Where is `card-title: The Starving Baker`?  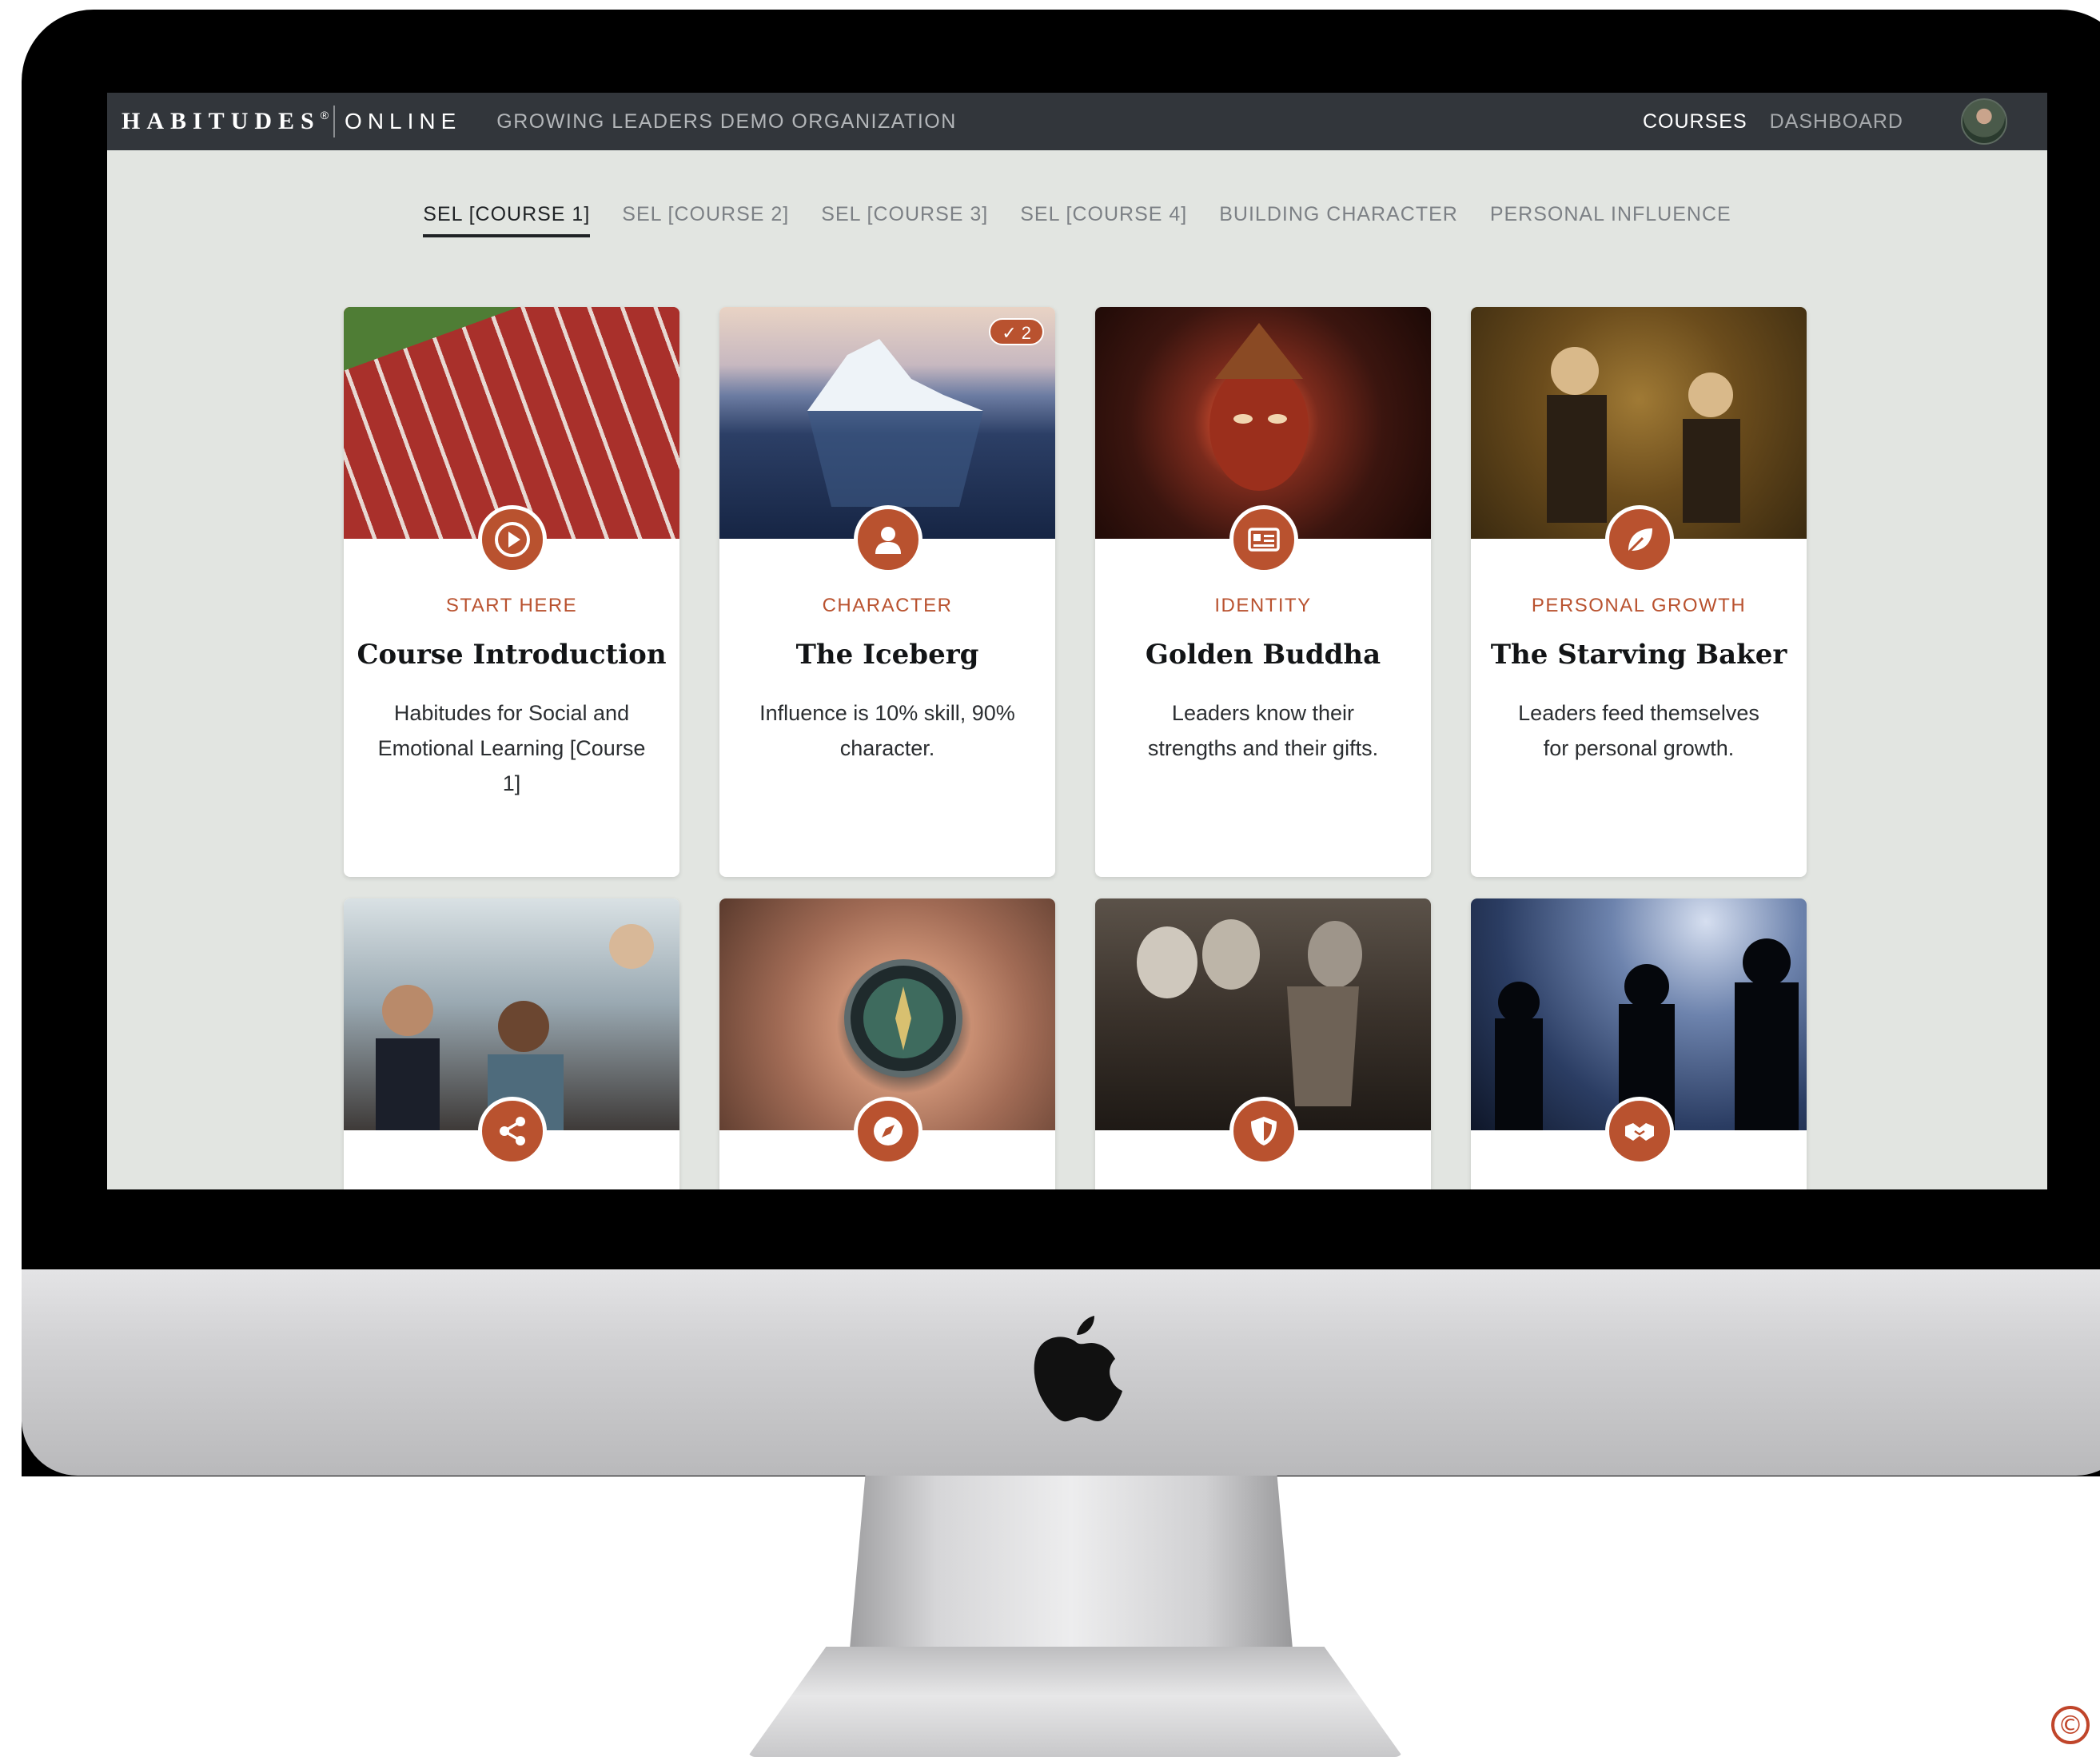 card-title: The Starving Baker is located at coordinates (1639, 655).